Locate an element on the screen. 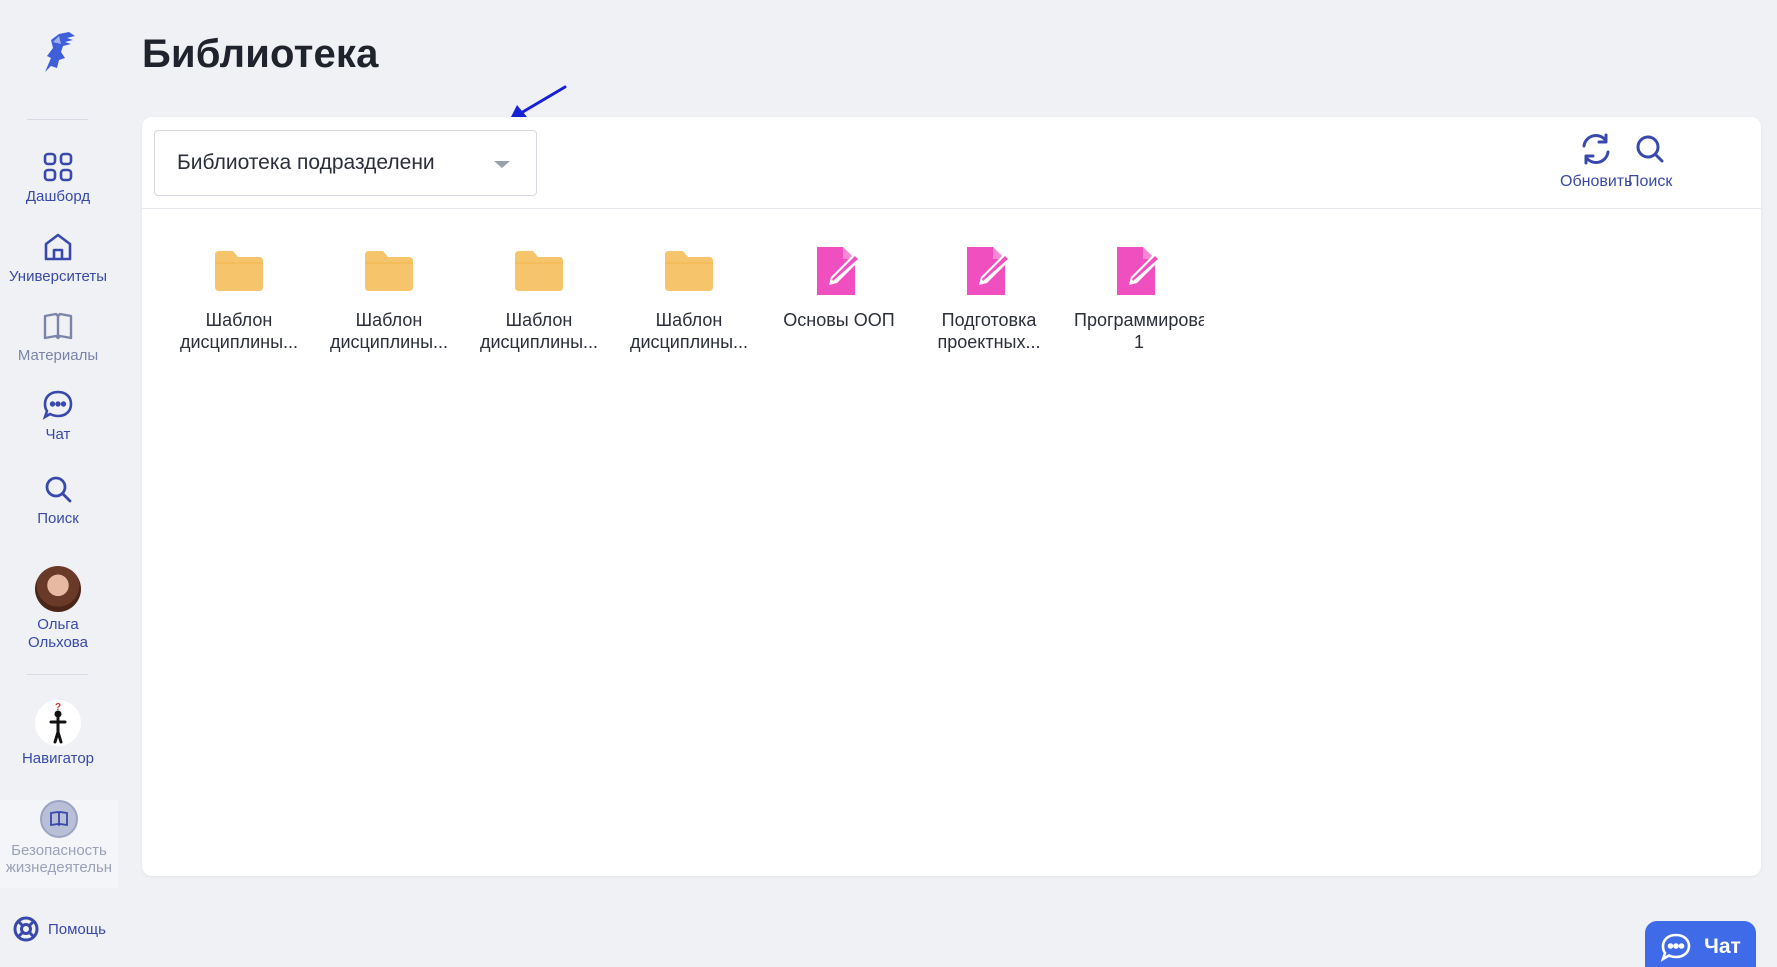 This screenshot has width=1777, height=967. sidebar-item-label: Университеты is located at coordinates (58, 276).